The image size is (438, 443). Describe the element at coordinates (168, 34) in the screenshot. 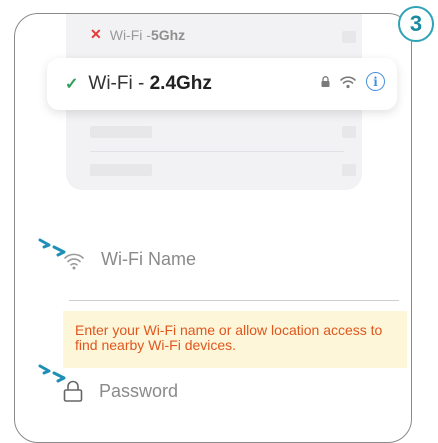

I see `network-band: 5Ghz` at that location.